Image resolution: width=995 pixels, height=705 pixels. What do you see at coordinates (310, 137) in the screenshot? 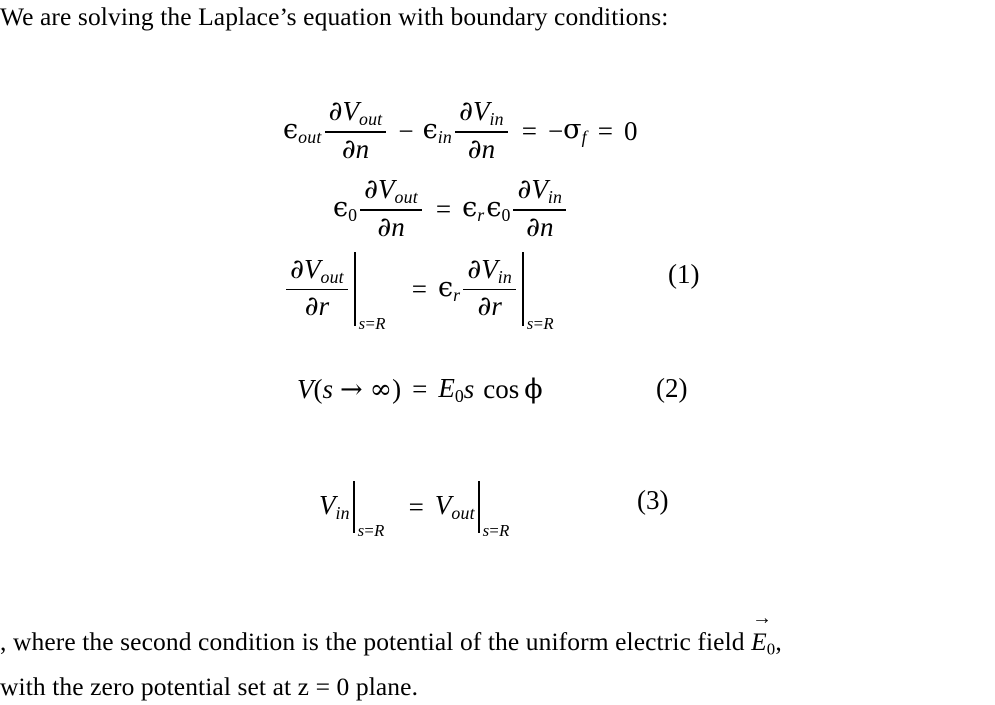
I see `epsilon-out-subscript: out` at bounding box center [310, 137].